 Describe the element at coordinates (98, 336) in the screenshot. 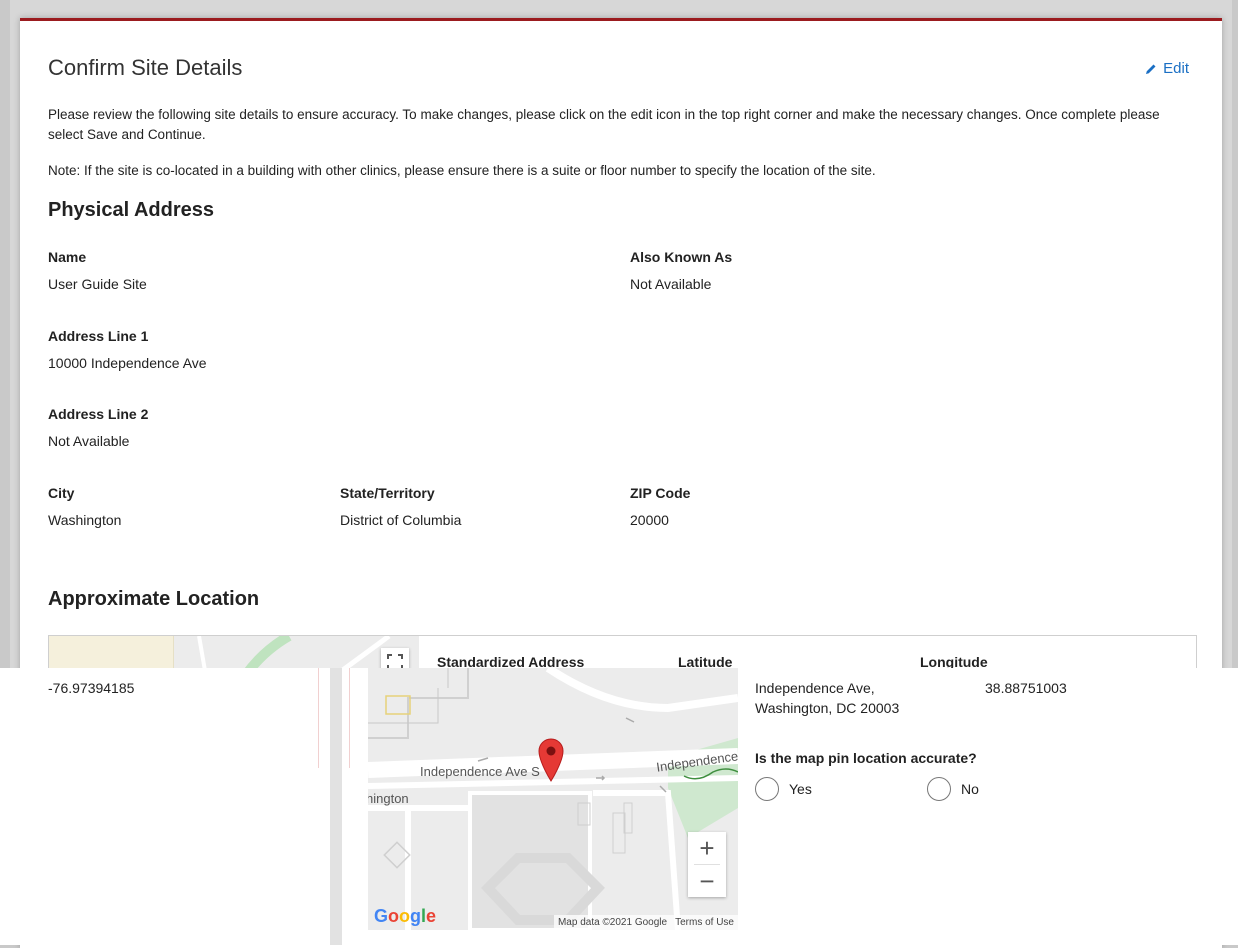

I see `address-line-1-label: Address Line 1` at that location.